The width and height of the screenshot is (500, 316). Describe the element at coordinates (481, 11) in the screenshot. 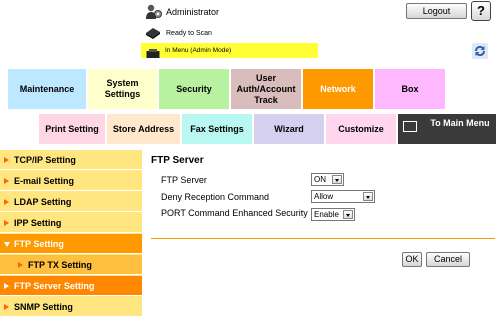

I see `help-button: ?` at that location.